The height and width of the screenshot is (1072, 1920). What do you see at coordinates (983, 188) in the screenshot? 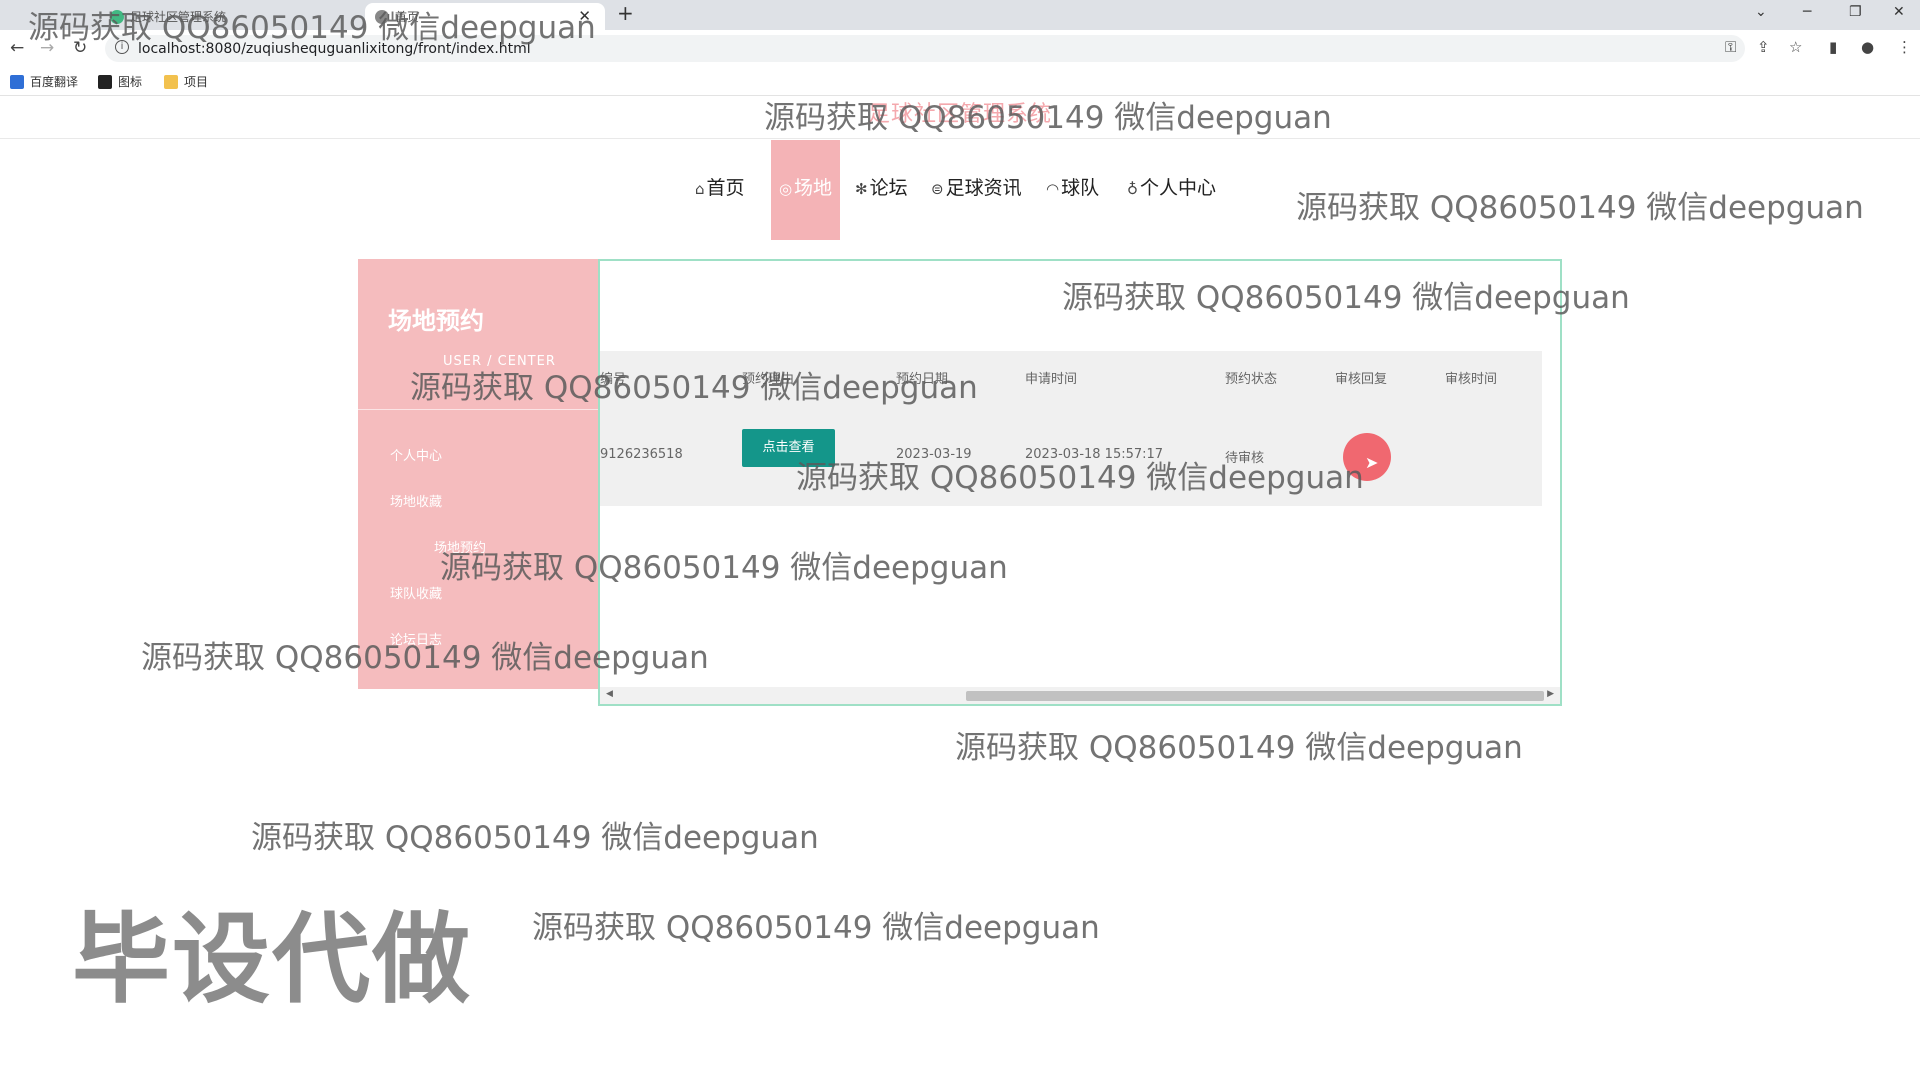
I see `nav-label: 足球资讯` at bounding box center [983, 188].